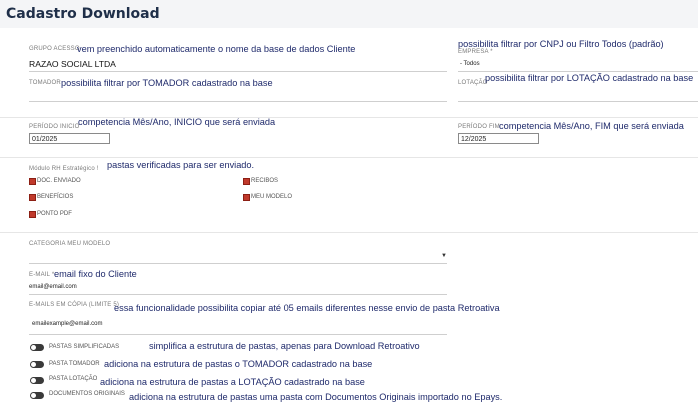 The height and width of the screenshot is (415, 698). I want to click on checkbox-label: RECIBOS, so click(265, 181).